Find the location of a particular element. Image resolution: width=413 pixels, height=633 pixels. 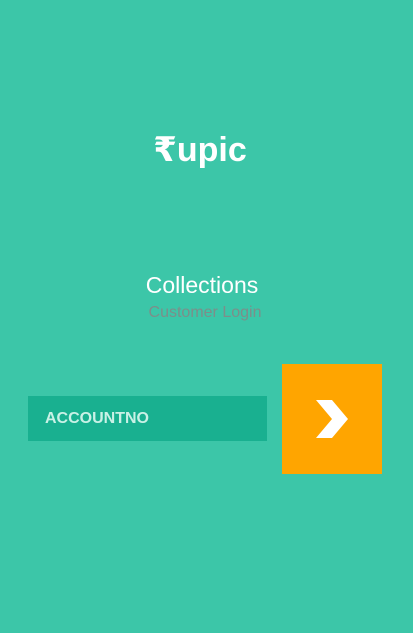

chevron-right-icon is located at coordinates (332, 419).